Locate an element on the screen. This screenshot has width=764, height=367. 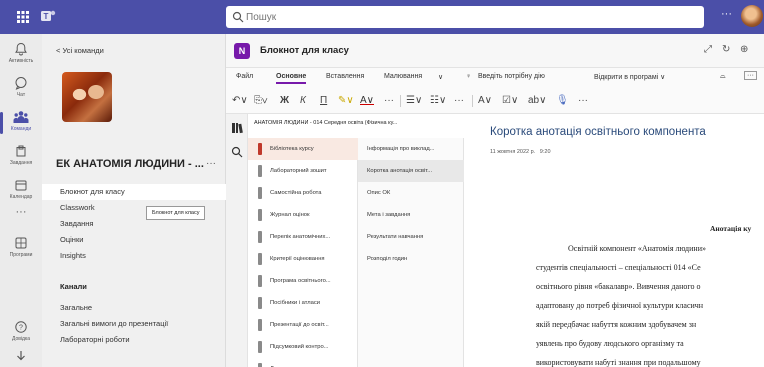
channels-heading: Канали is located at coordinates (73, 286).